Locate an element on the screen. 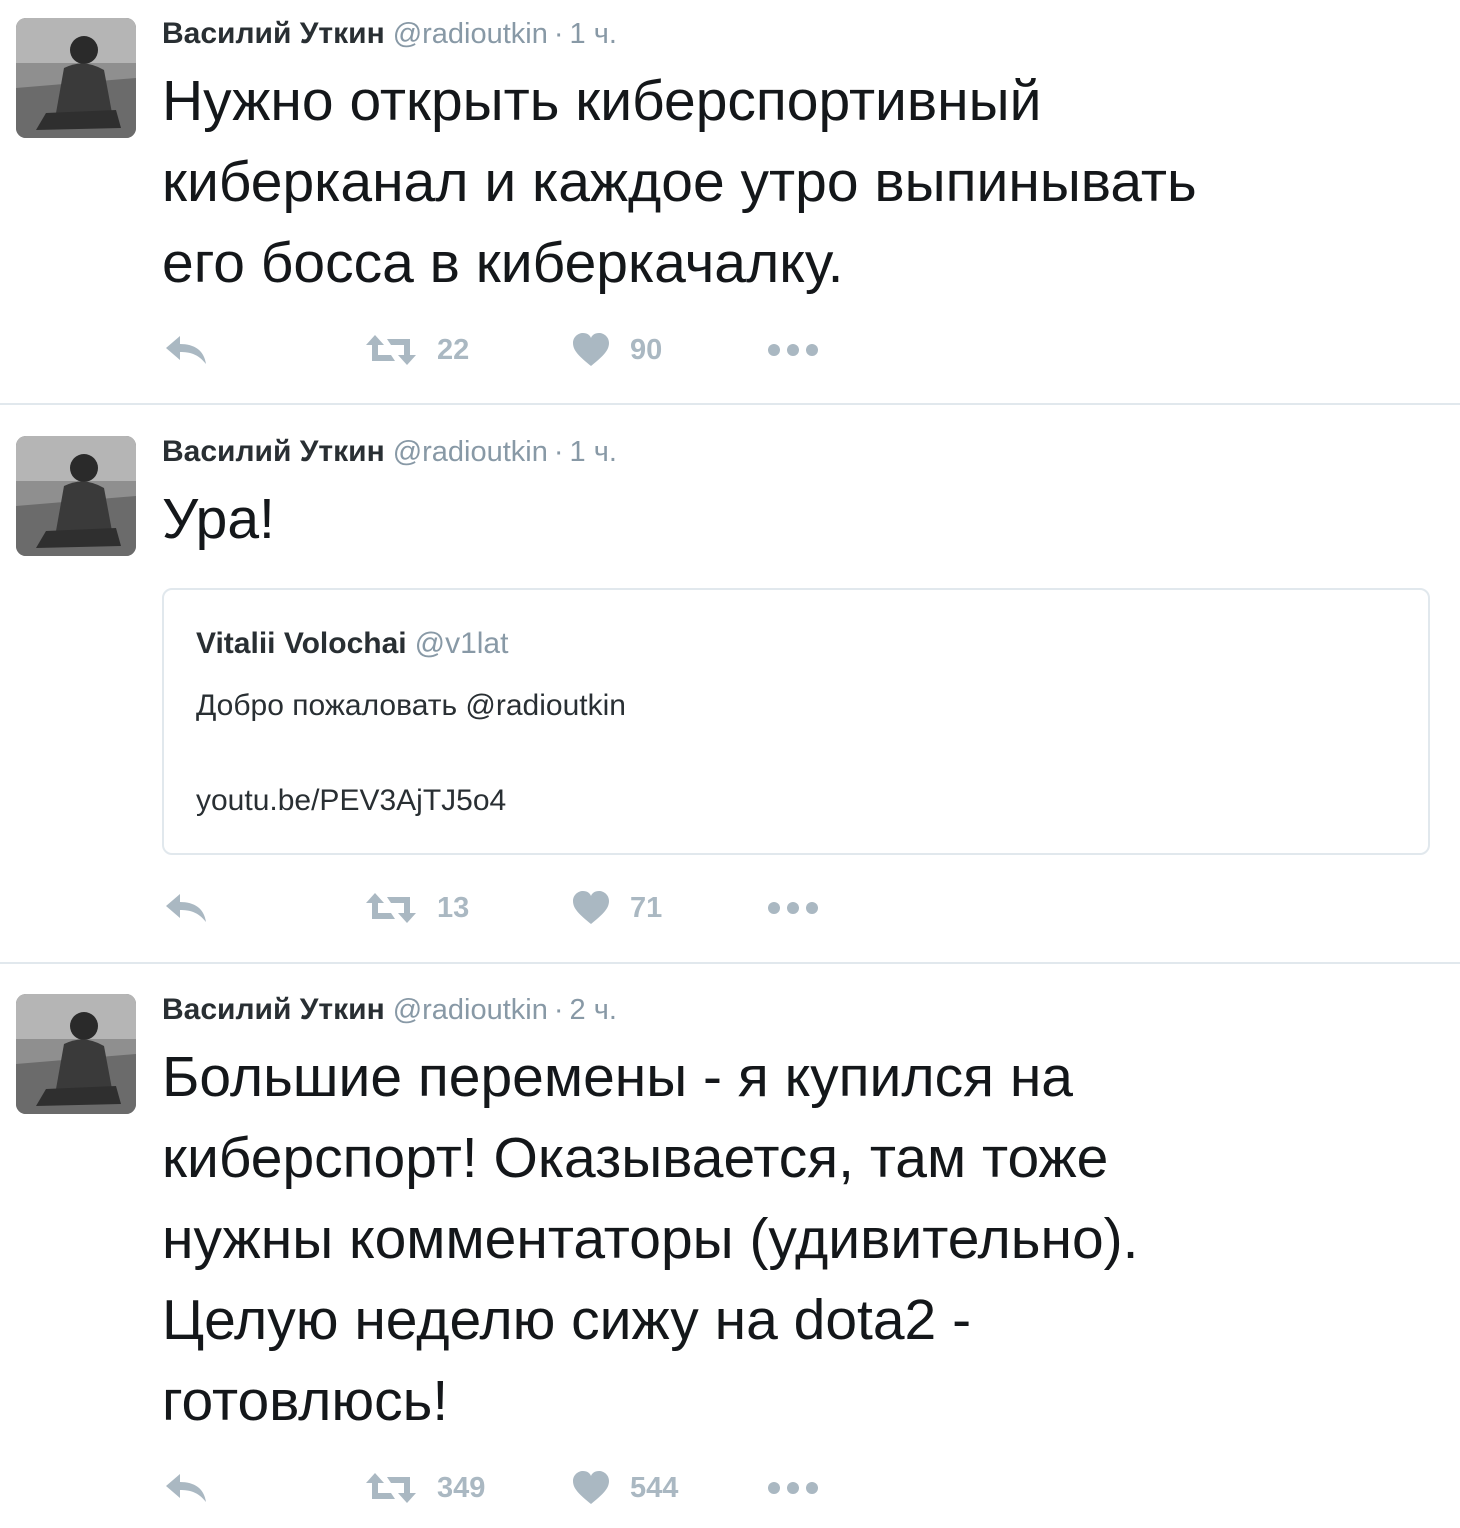 Image resolution: width=1460 pixels, height=1528 pixels. like-count: 544 is located at coordinates (654, 1487).